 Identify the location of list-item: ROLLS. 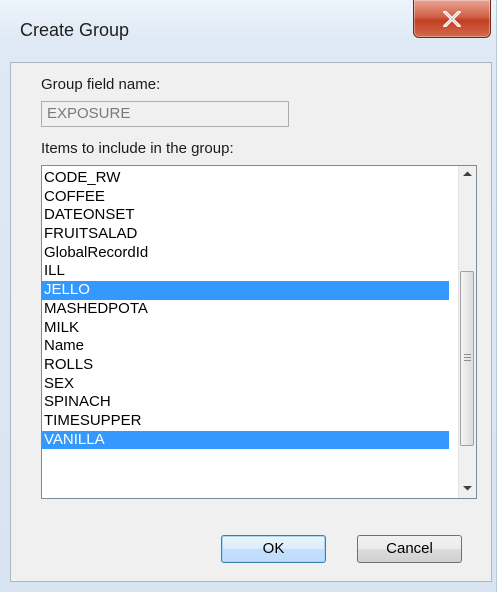
(245, 365).